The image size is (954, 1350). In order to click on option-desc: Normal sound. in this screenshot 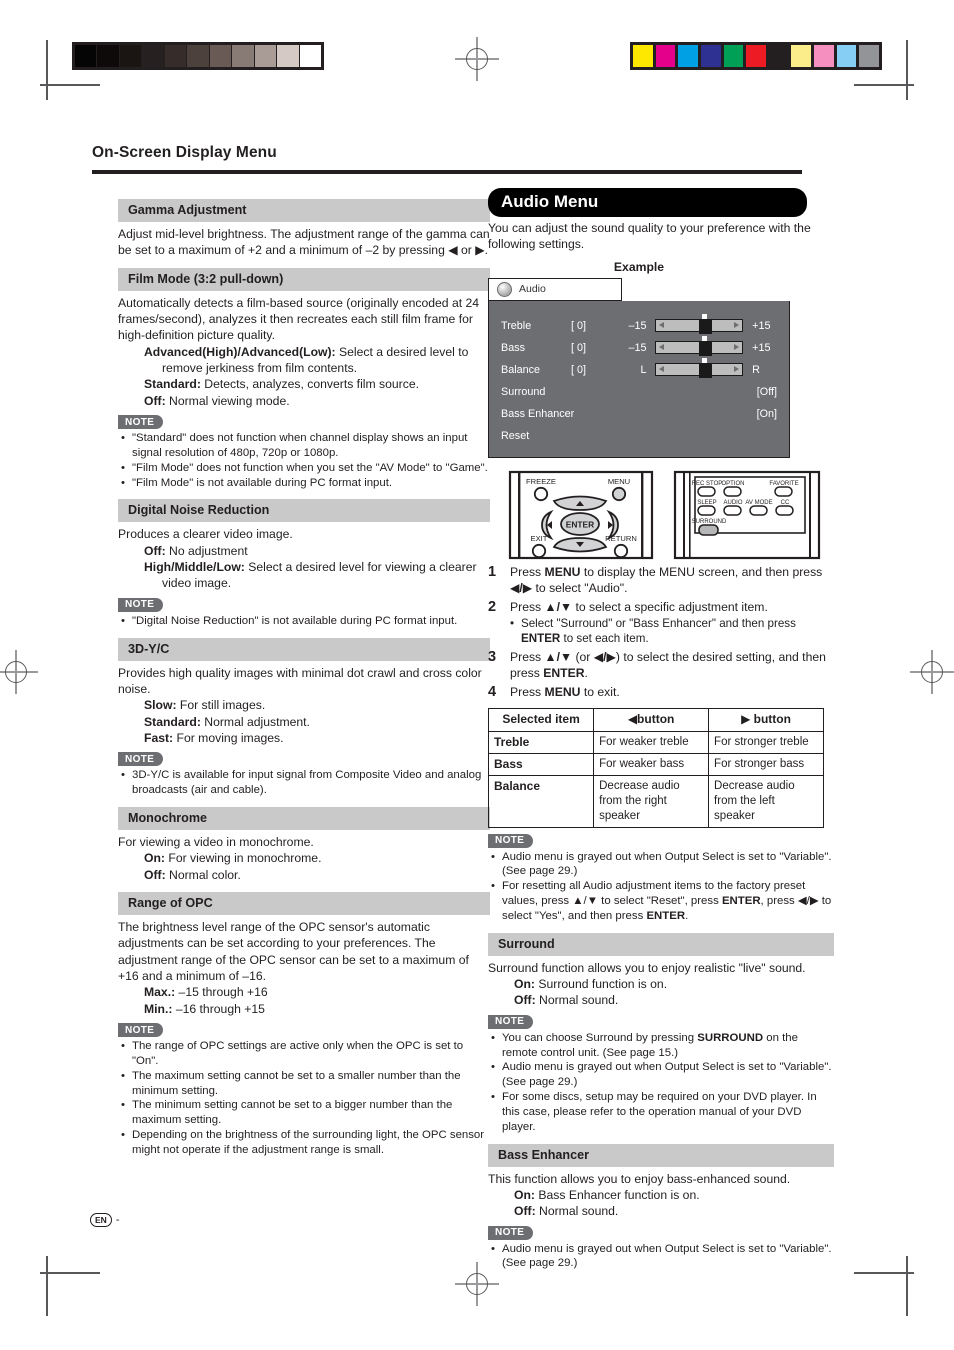, I will do `click(577, 1211)`.